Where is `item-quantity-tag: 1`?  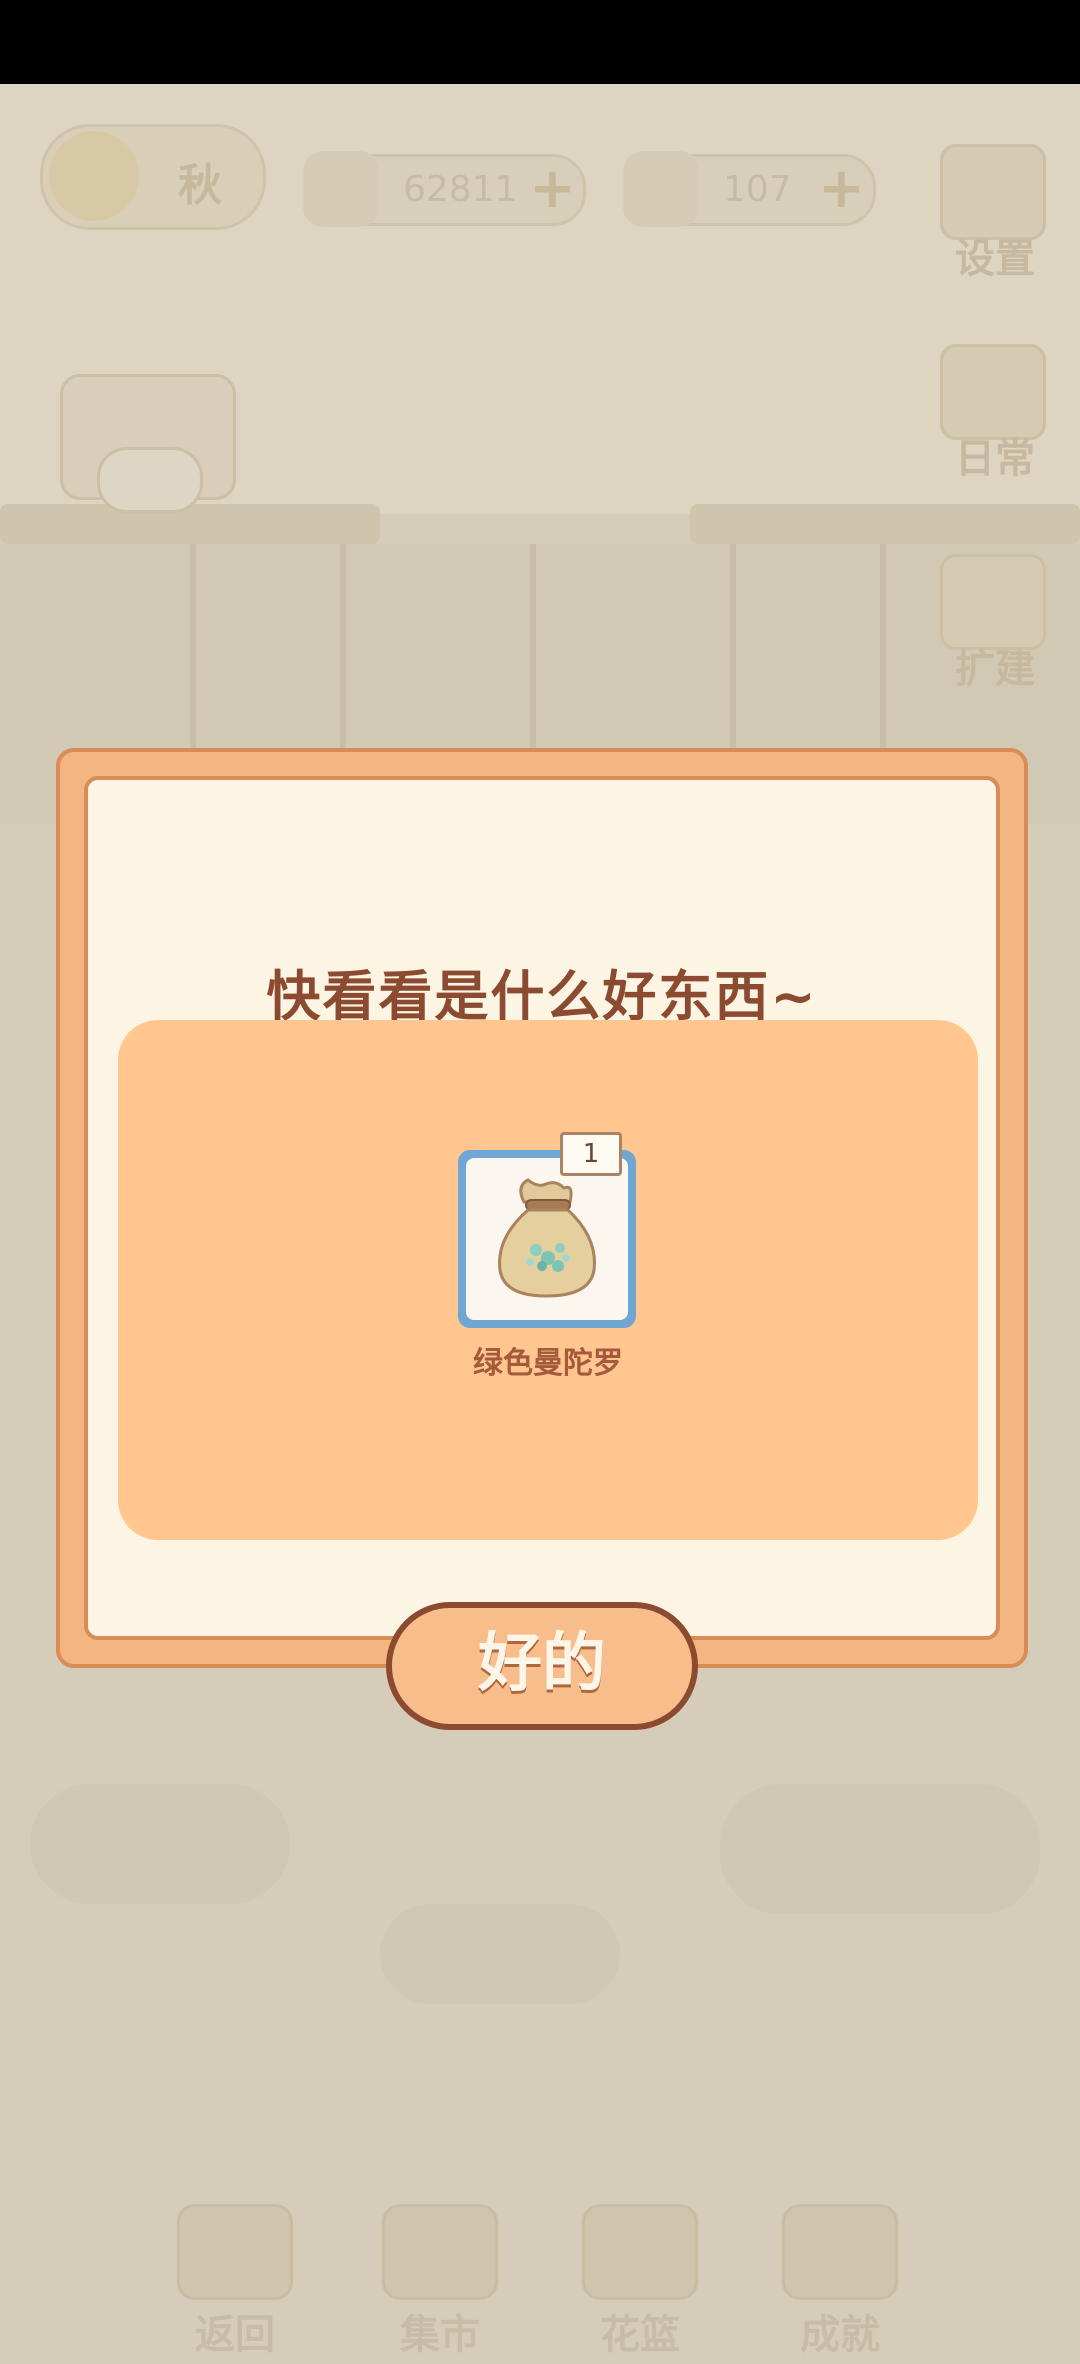 item-quantity-tag: 1 is located at coordinates (591, 1154).